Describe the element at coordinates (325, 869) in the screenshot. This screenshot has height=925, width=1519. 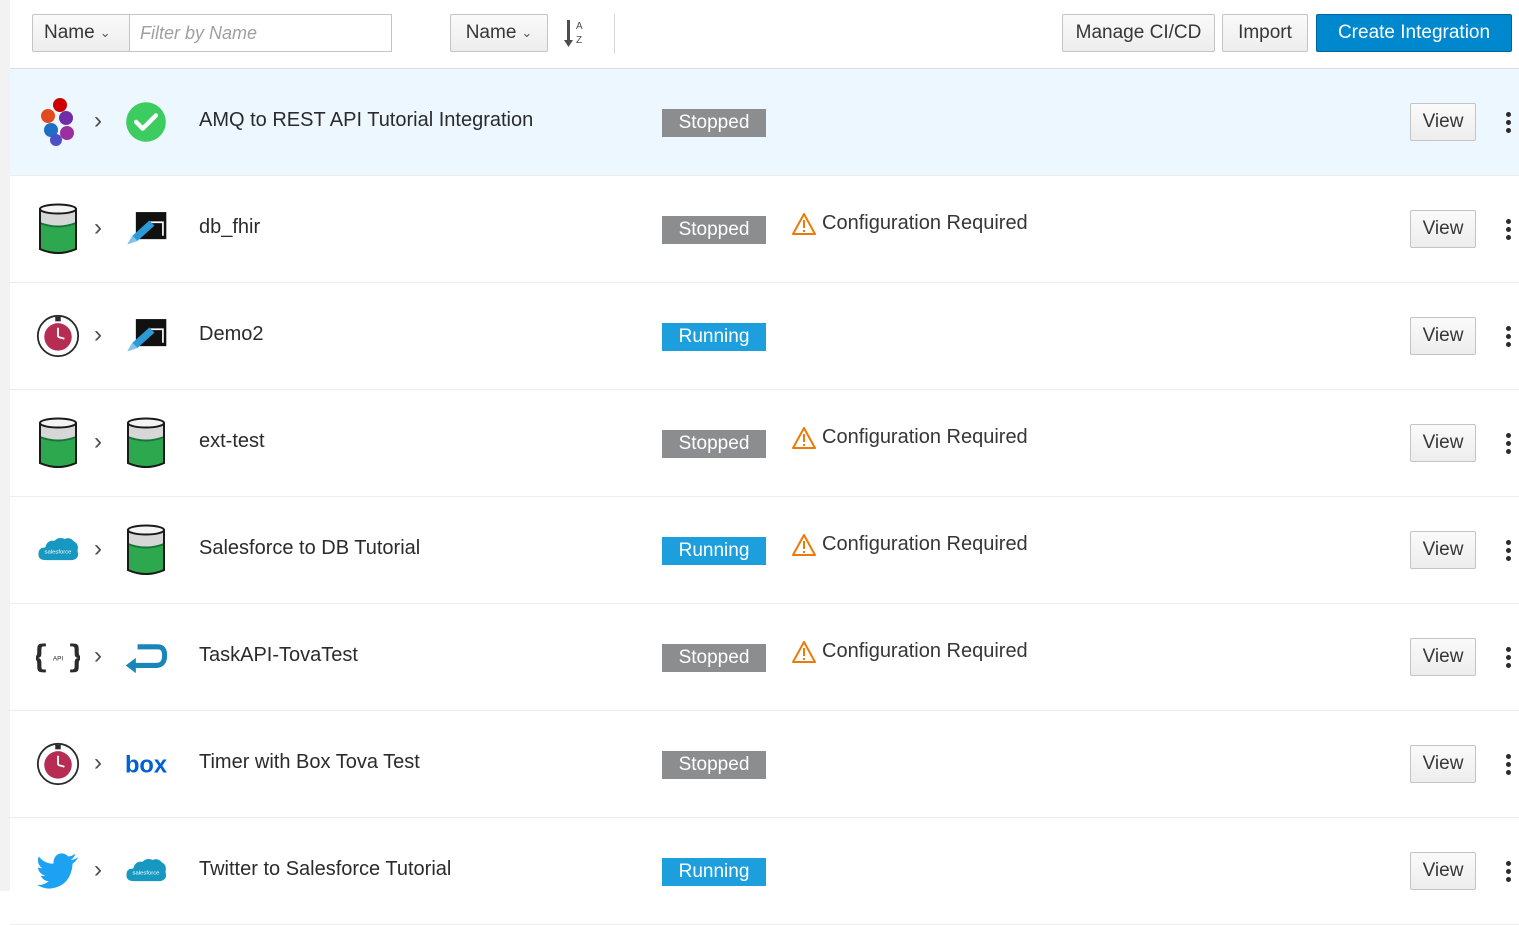
I see `integration-name: Twitter to Salesforce Tutorial` at that location.